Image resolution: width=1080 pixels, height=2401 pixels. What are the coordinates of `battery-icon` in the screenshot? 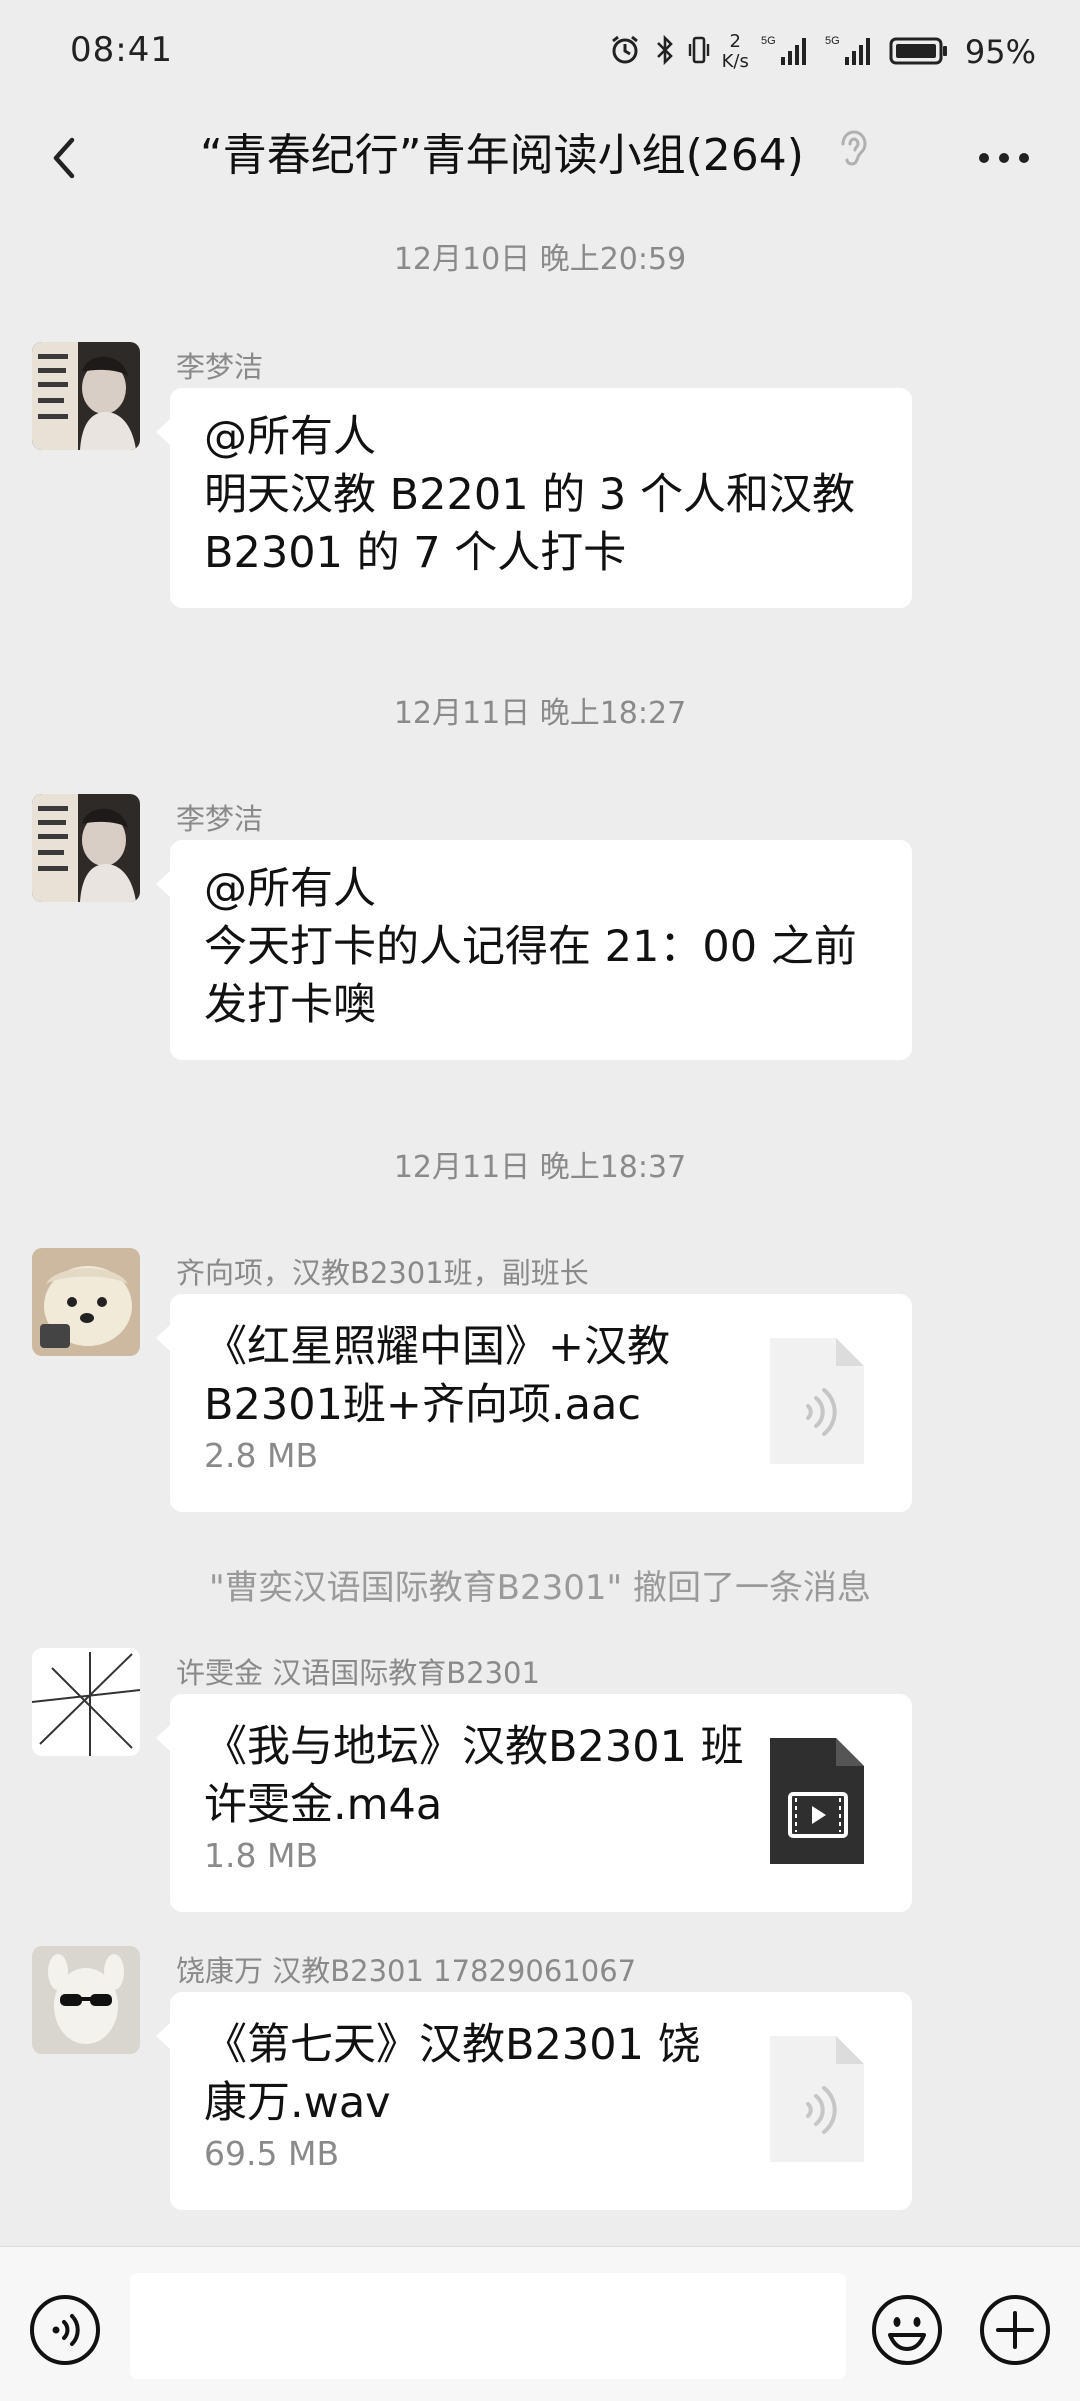 It's located at (919, 52).